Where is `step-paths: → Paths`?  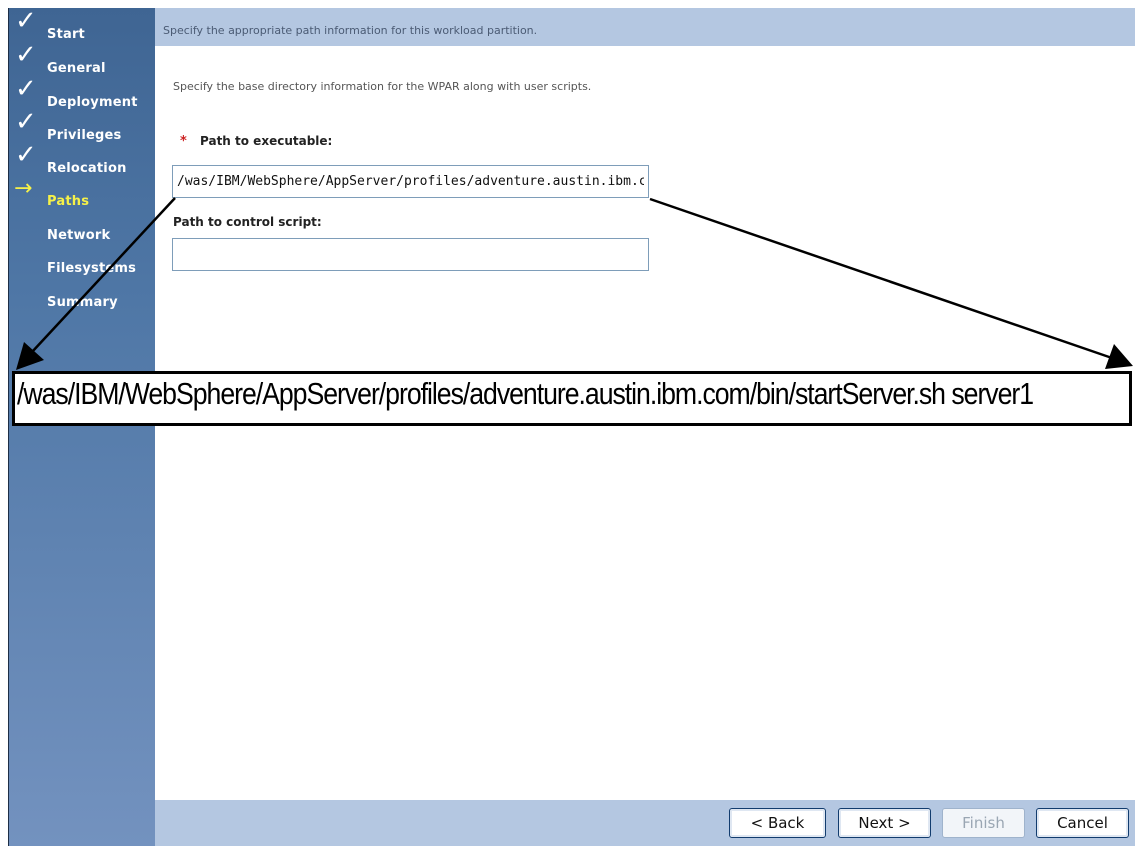 step-paths: → Paths is located at coordinates (82, 193).